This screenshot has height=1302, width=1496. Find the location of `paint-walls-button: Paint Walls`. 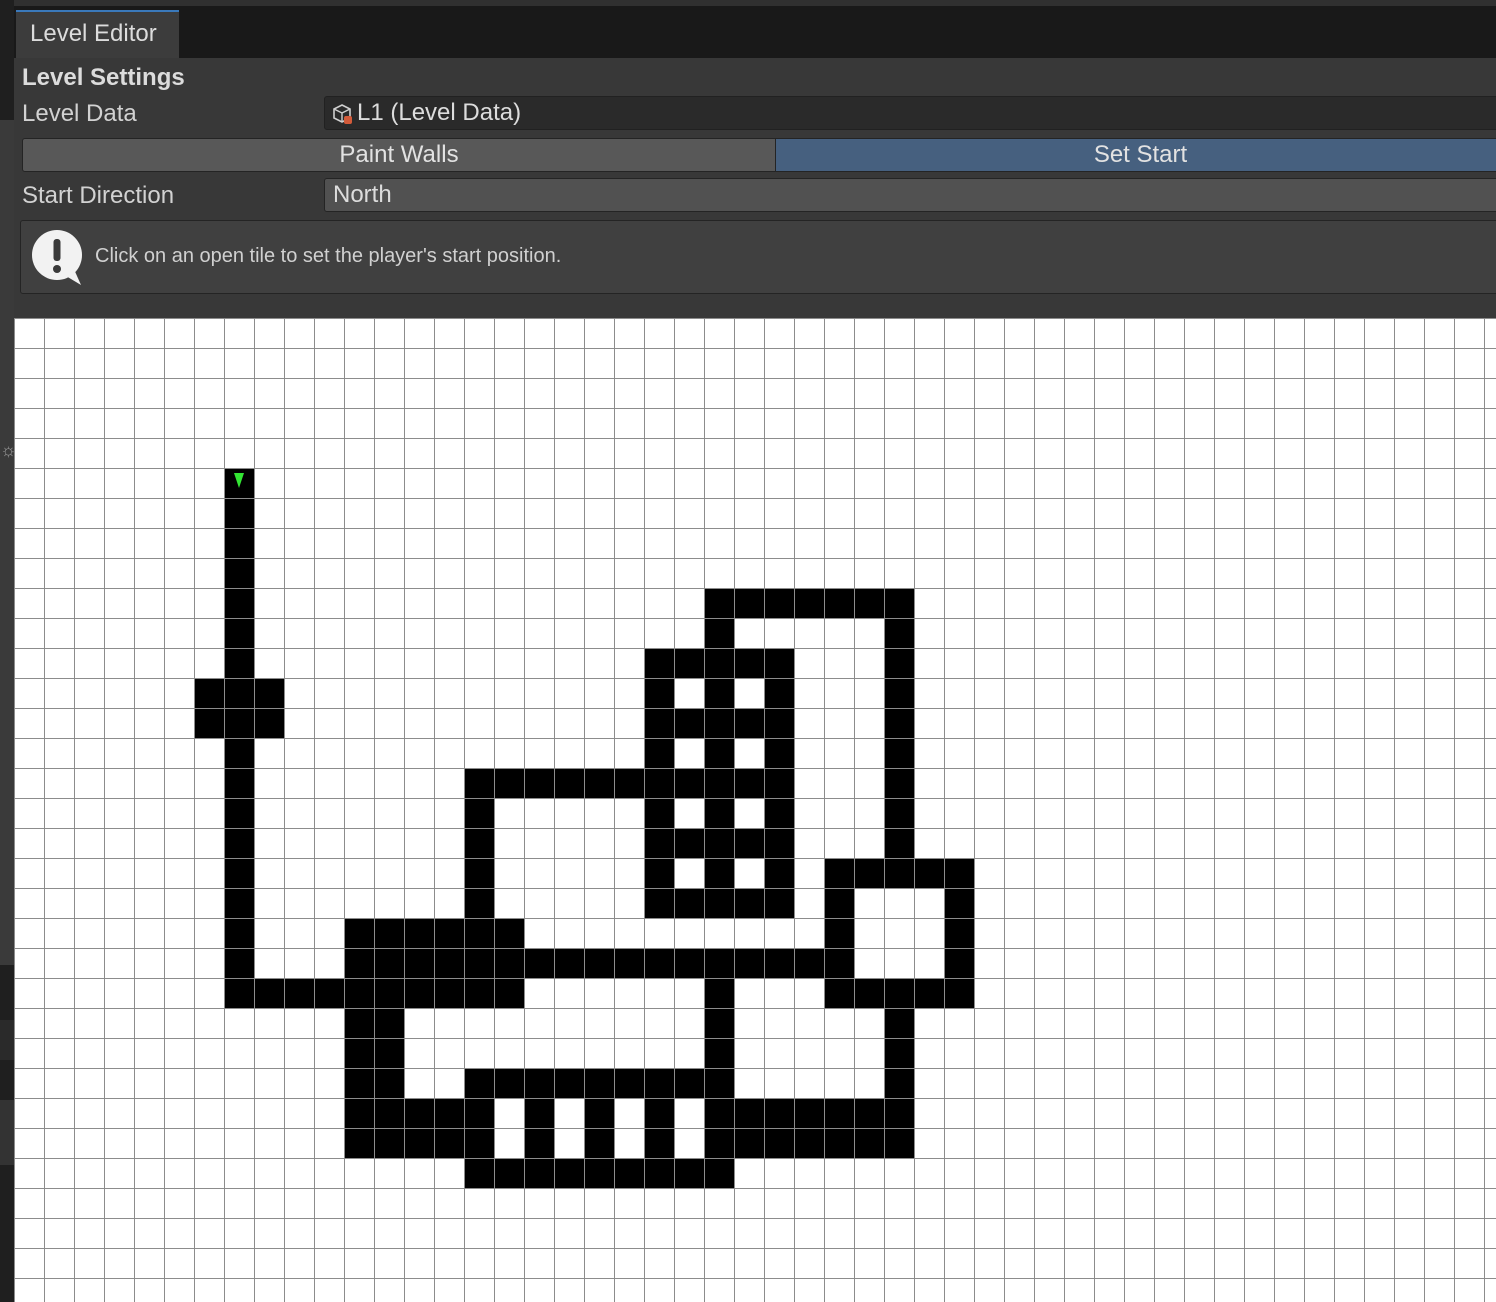

paint-walls-button: Paint Walls is located at coordinates (399, 155).